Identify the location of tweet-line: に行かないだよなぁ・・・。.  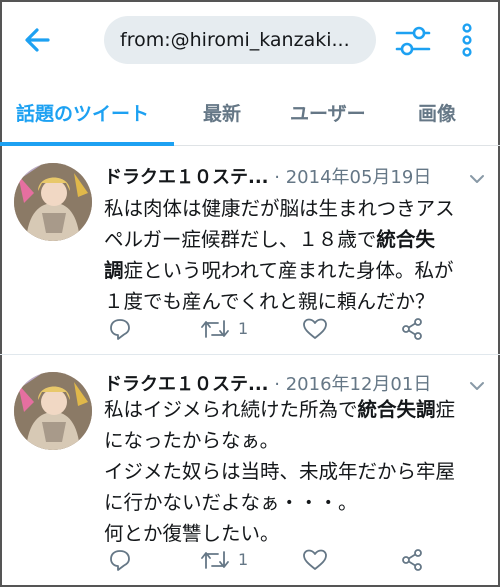
(231, 502).